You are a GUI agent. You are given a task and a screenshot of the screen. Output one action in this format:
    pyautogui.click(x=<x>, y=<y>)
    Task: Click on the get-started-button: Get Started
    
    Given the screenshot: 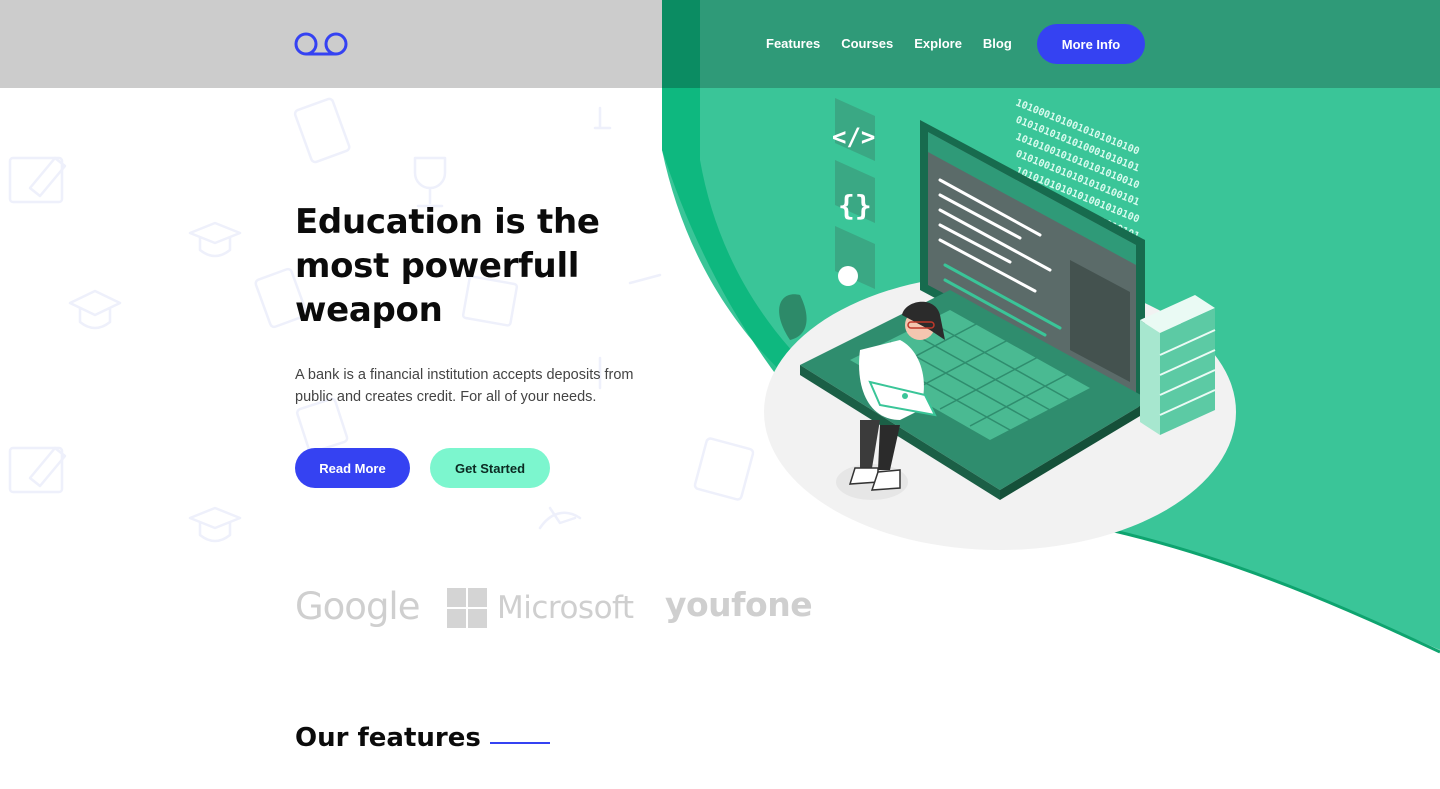 What is the action you would take?
    pyautogui.click(x=490, y=468)
    